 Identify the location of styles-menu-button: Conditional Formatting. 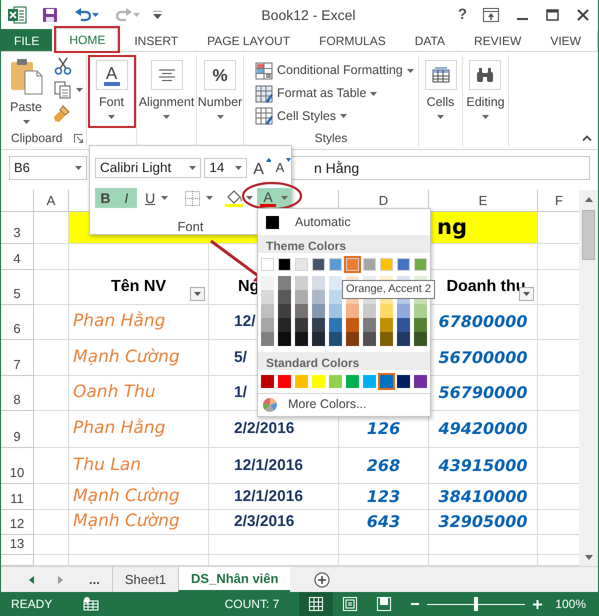
(334, 71).